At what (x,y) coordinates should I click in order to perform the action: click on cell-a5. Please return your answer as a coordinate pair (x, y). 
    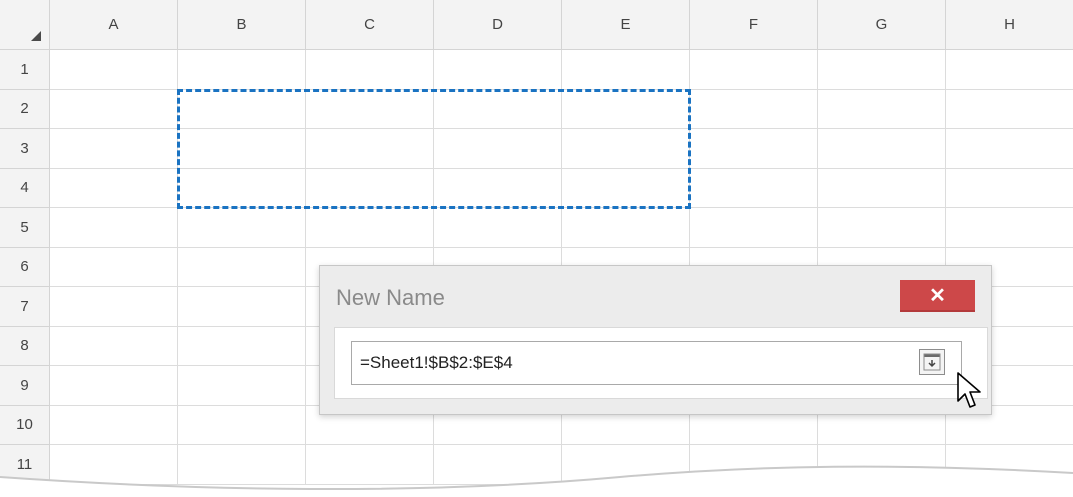
    Looking at the image, I should click on (114, 228).